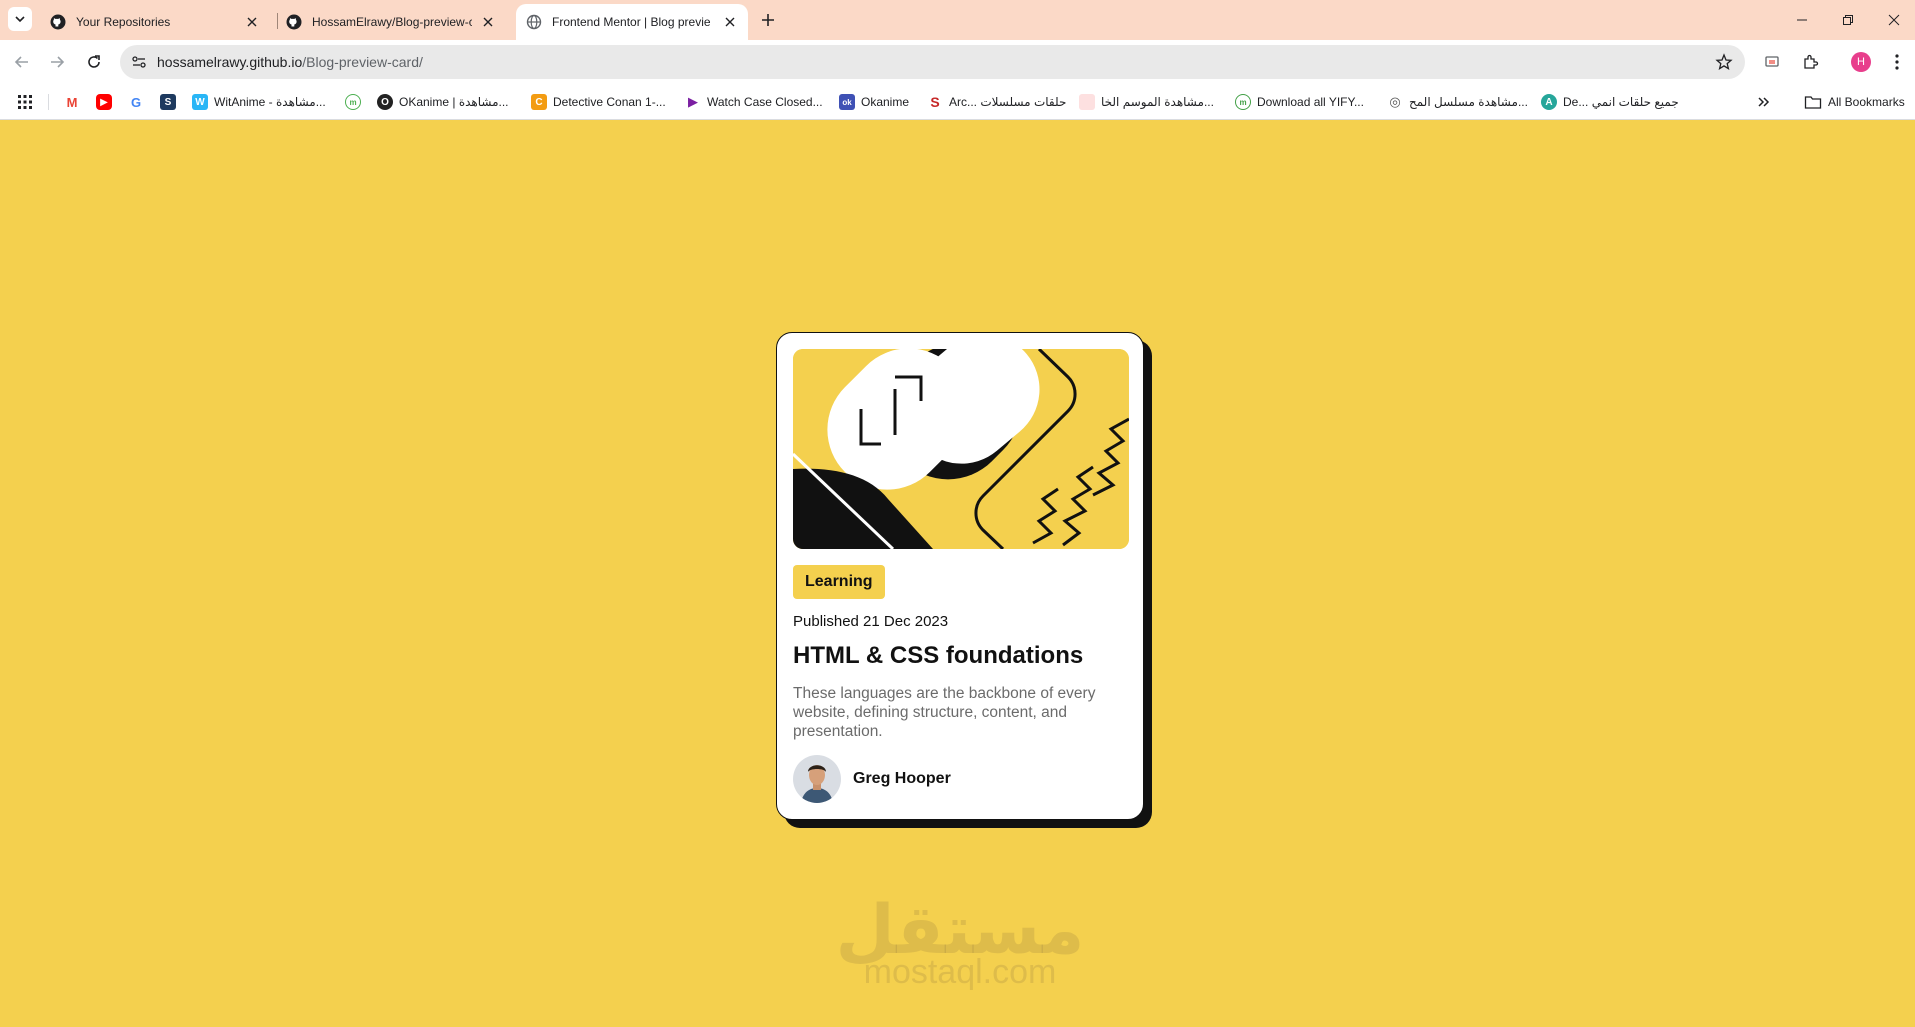 This screenshot has height=1027, width=1915. What do you see at coordinates (362, 62) in the screenshot?
I see `url-path: /Blog-preview-card/` at bounding box center [362, 62].